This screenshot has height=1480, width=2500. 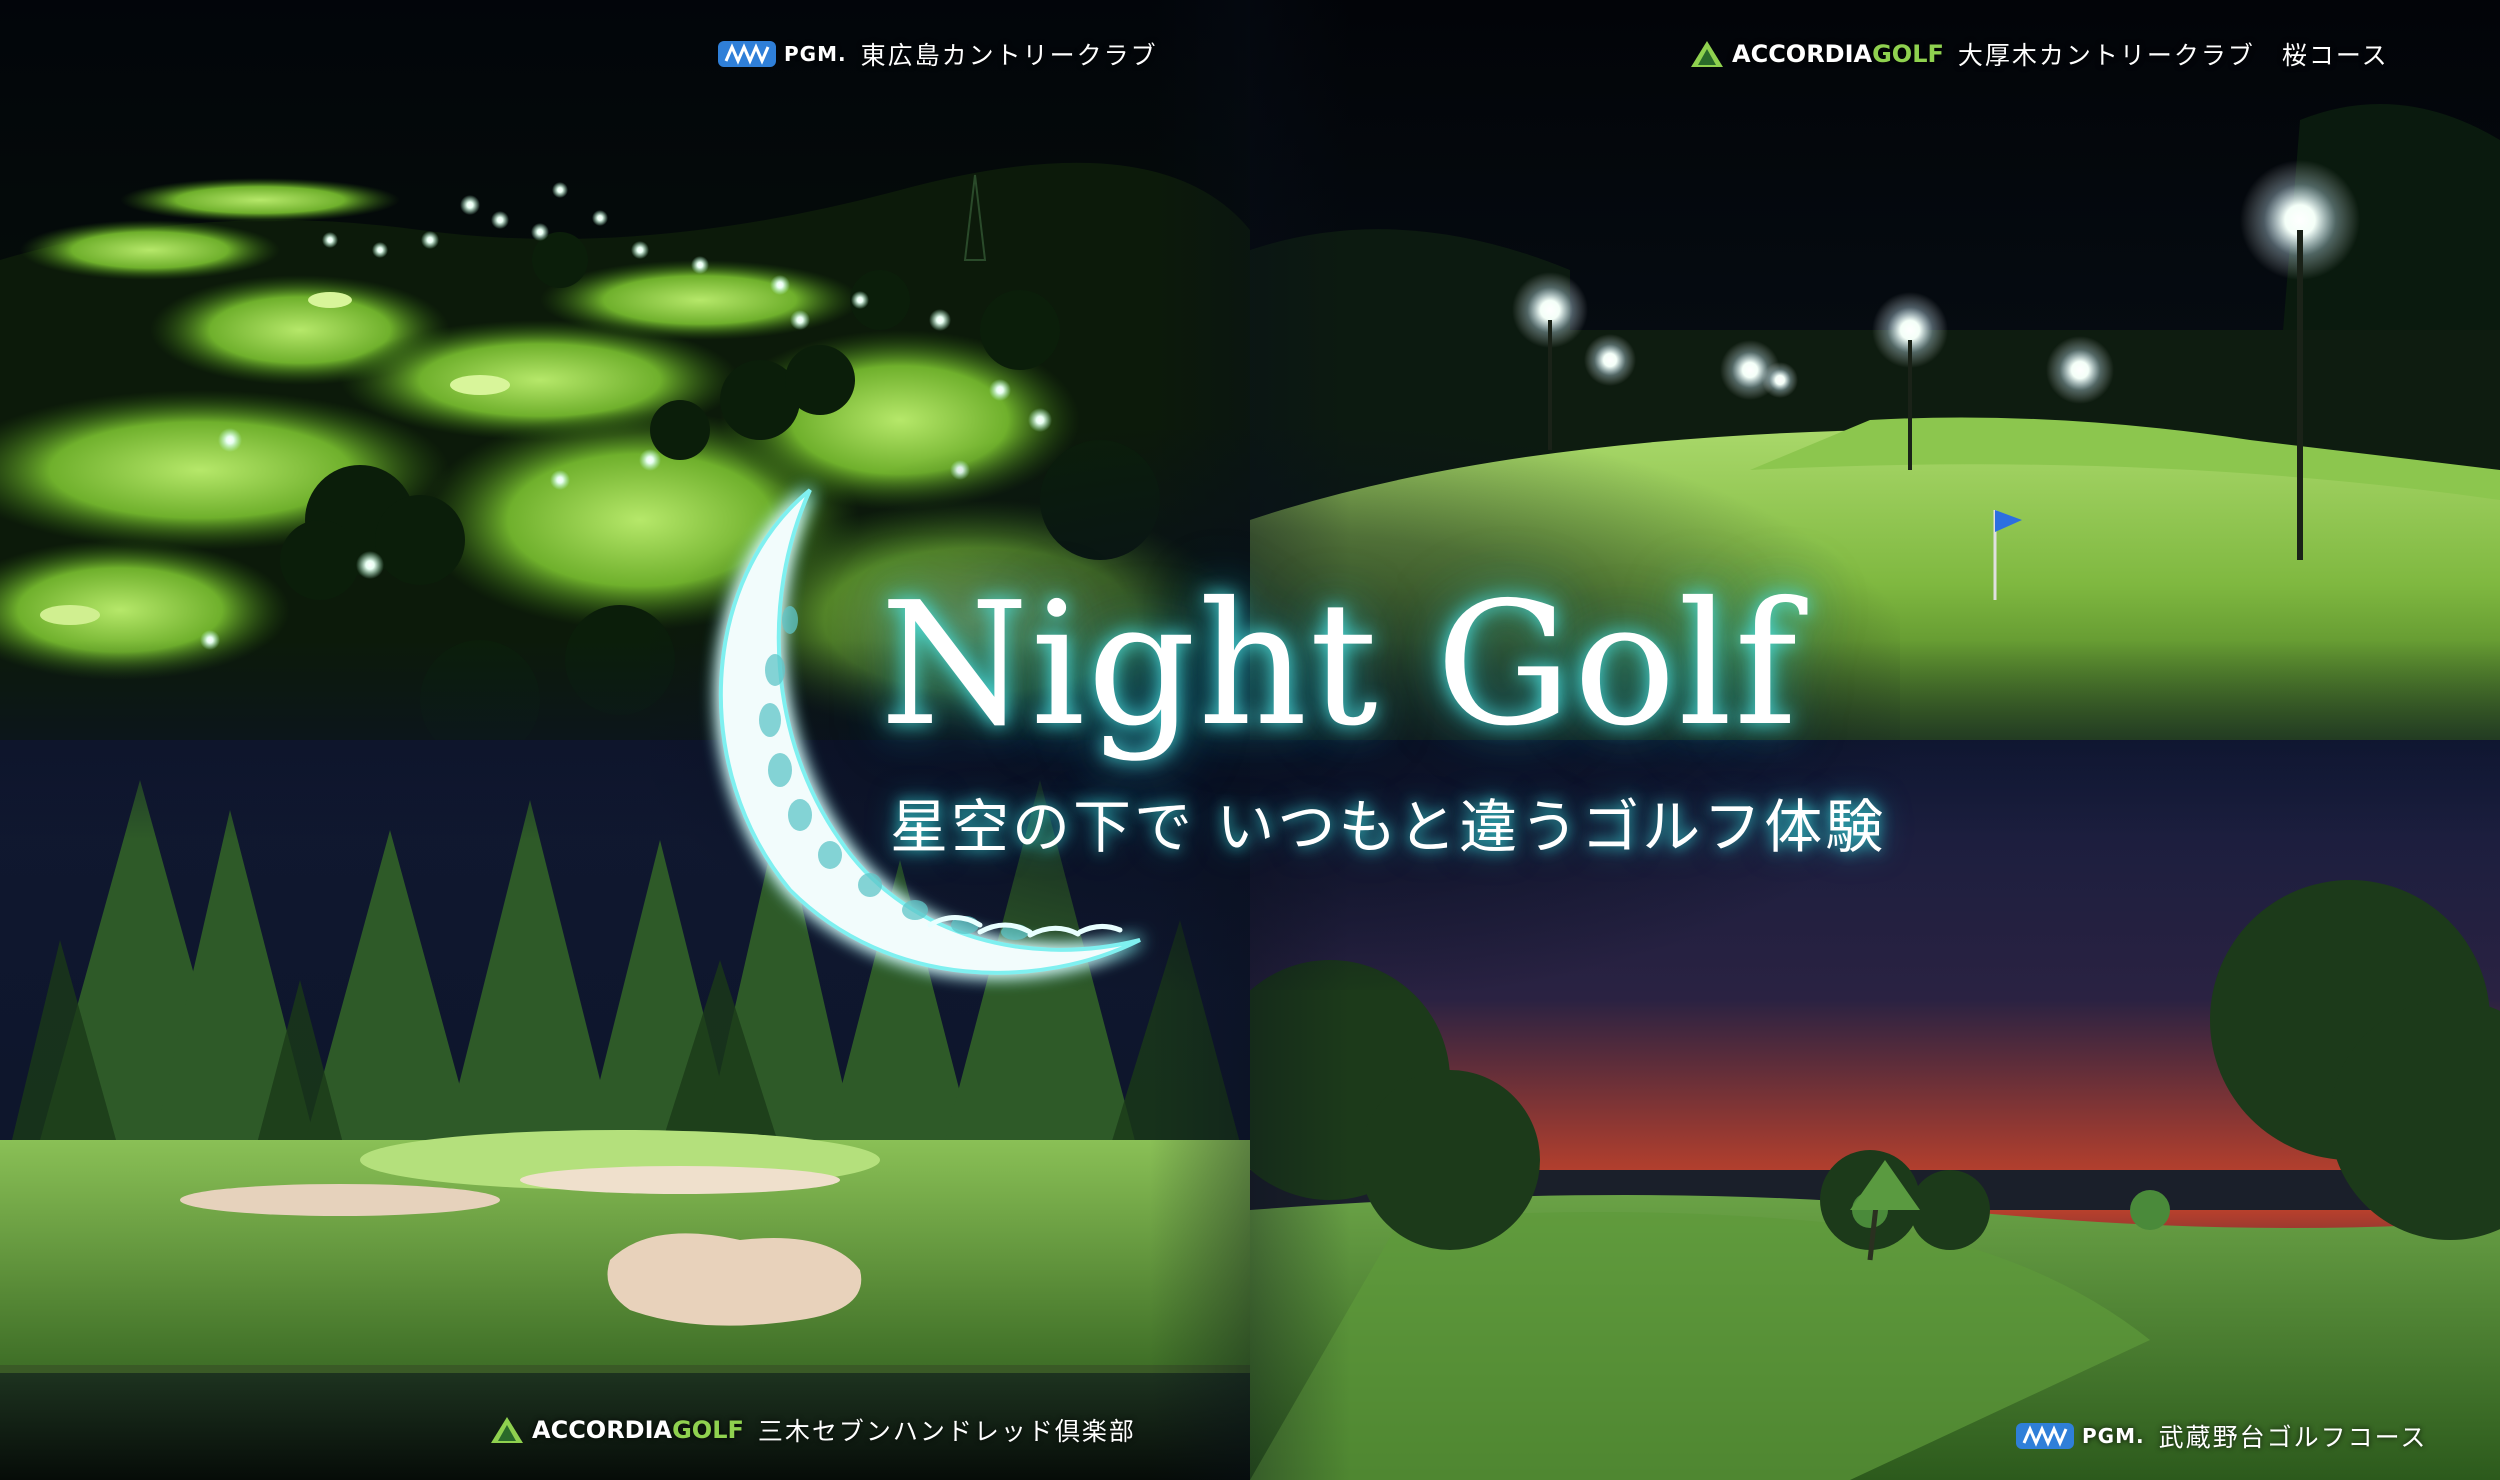 I want to click on course-caption-bottom-left: ACCORDIAGOLF 三木セブンハンドレッド倶楽部, so click(x=813, y=1430).